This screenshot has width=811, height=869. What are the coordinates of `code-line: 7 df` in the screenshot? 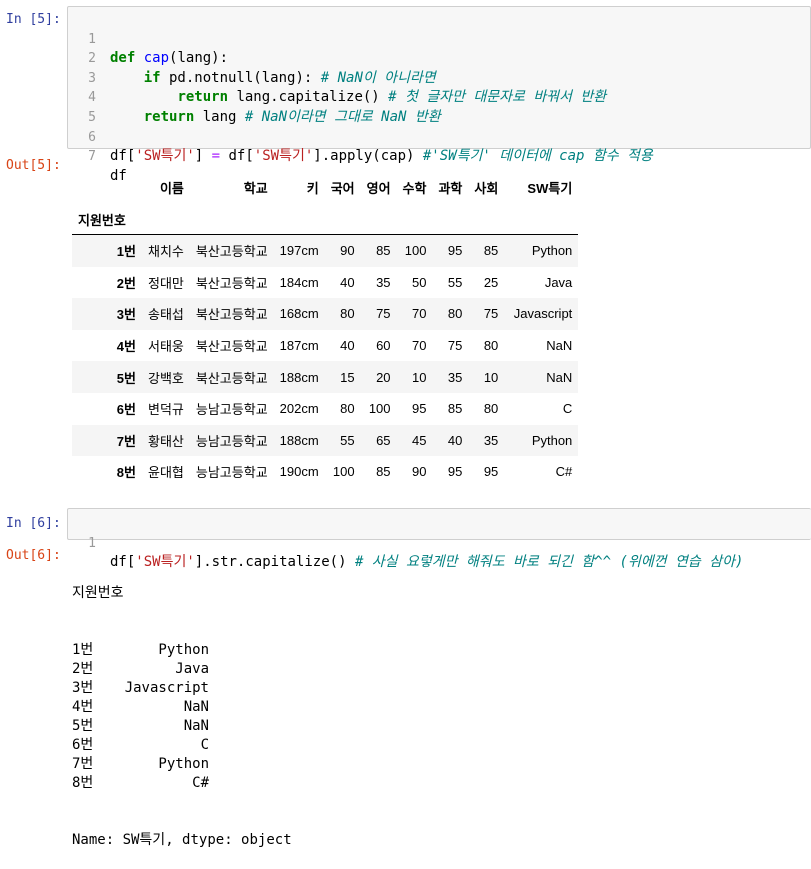 It's located at (439, 156).